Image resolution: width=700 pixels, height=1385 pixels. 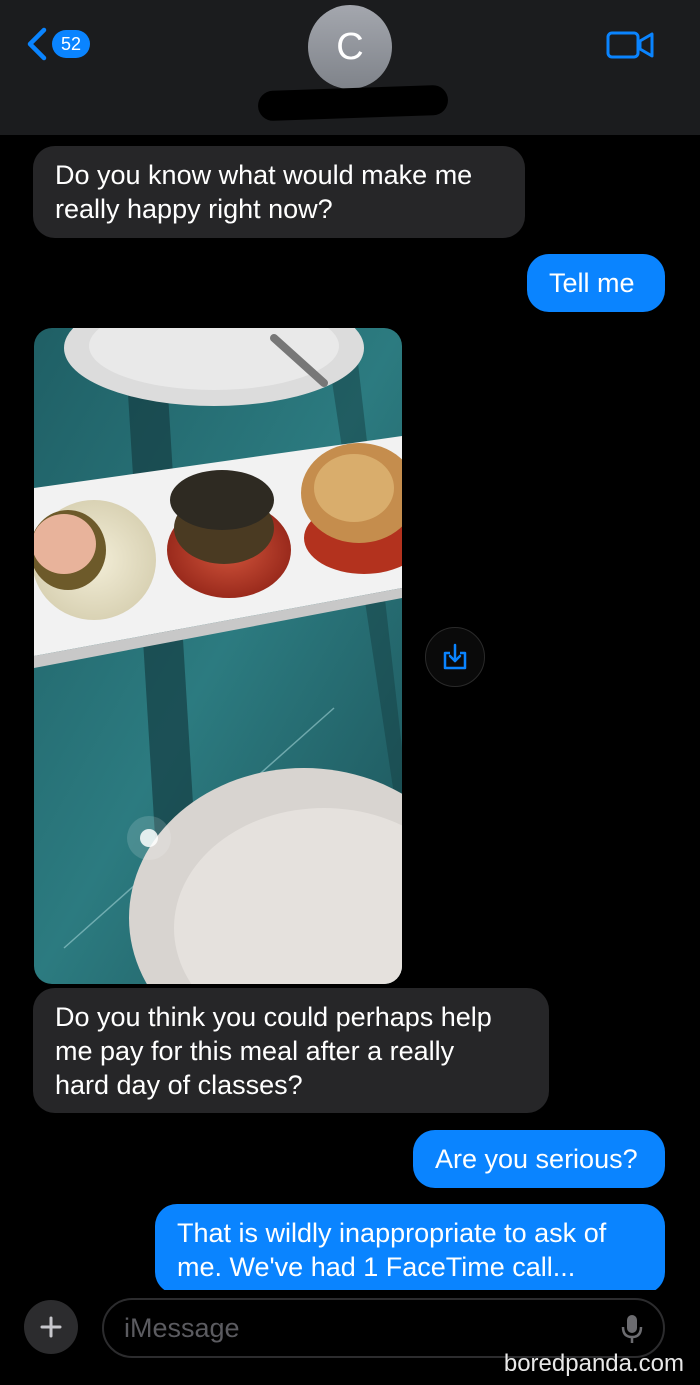 What do you see at coordinates (596, 283) in the screenshot?
I see `message-bubble-outgoing: Tell me` at bounding box center [596, 283].